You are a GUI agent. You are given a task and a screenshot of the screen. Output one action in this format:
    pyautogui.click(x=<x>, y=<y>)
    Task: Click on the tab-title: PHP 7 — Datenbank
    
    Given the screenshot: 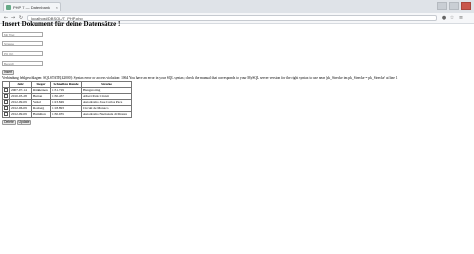 What is the action you would take?
    pyautogui.click(x=32, y=7)
    